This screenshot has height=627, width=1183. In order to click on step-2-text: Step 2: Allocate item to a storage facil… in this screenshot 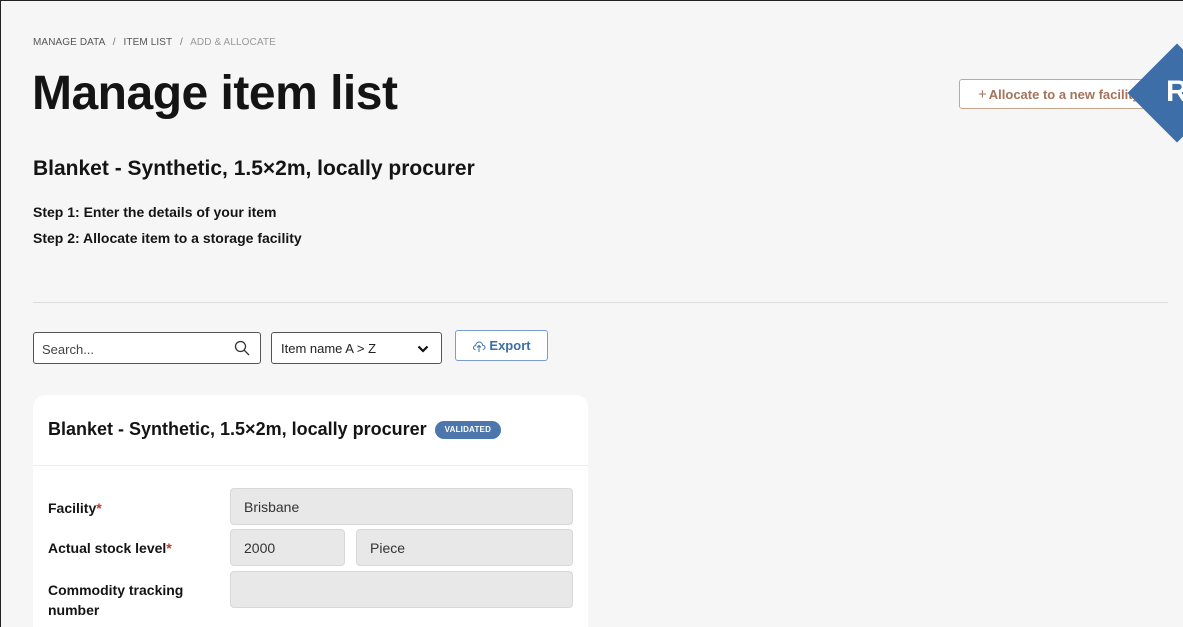, I will do `click(167, 238)`.